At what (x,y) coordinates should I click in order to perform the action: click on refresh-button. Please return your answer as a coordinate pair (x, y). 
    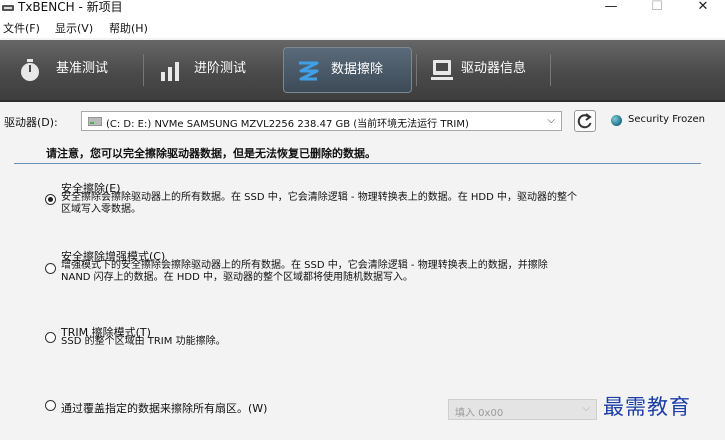
    Looking at the image, I should click on (585, 121).